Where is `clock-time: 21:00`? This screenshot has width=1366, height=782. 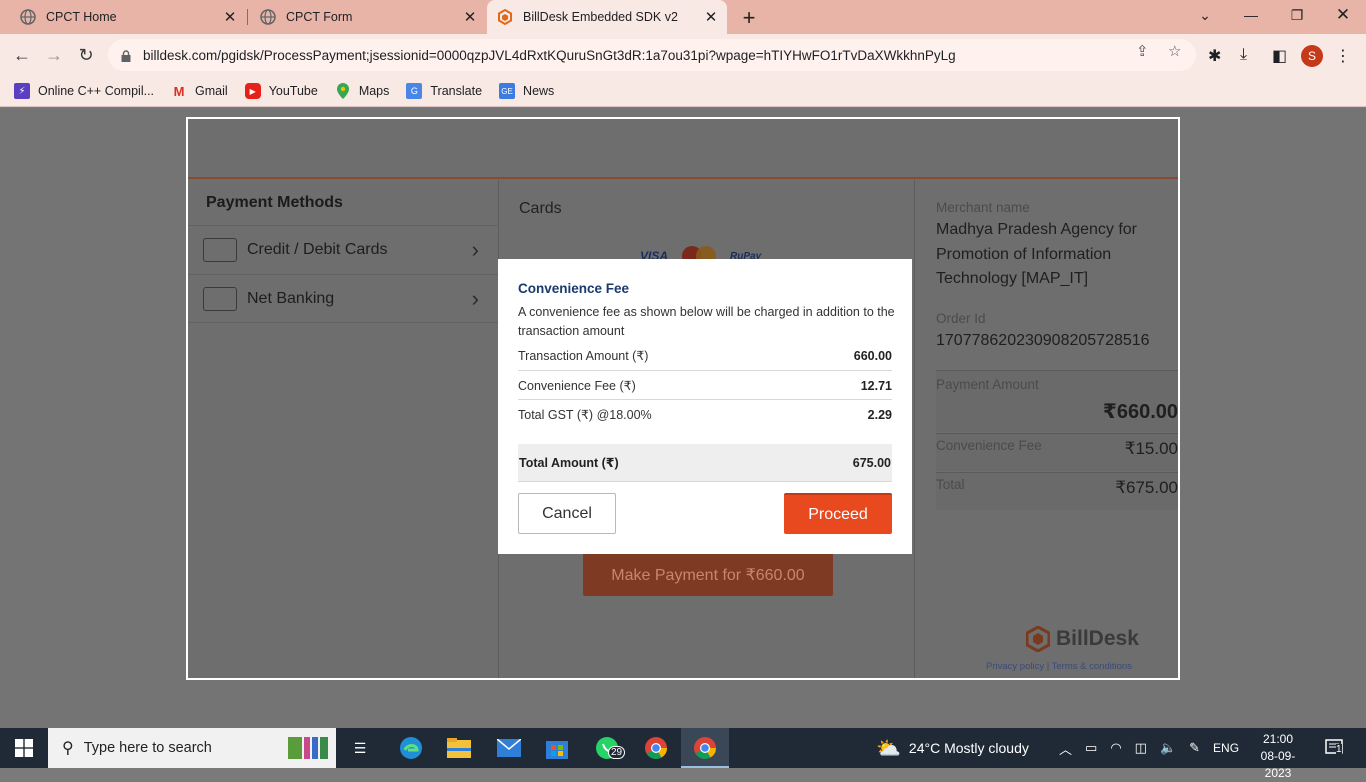
clock-time: 21:00 is located at coordinates (1278, 739).